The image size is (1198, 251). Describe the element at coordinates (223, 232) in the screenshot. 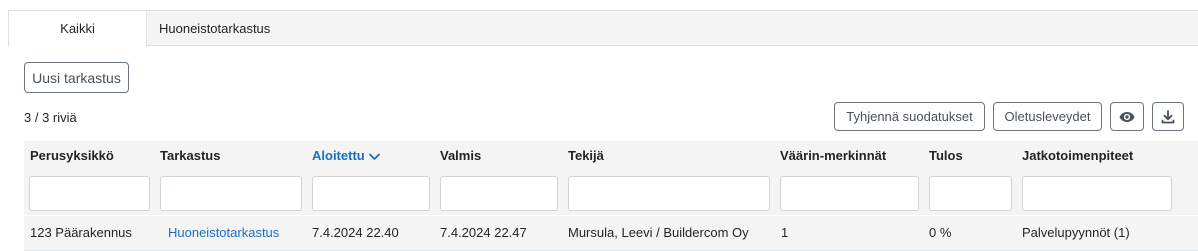

I see `cell-tarkastus-link: Huoneistotarkastus` at that location.